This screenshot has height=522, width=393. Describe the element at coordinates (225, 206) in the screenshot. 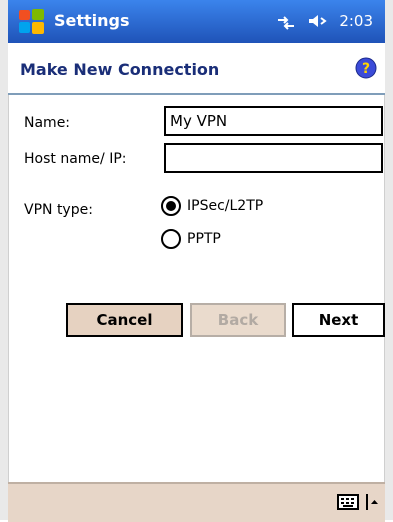

I see `radio-ipsec-l2tp-label: IPSec/L2TP` at that location.